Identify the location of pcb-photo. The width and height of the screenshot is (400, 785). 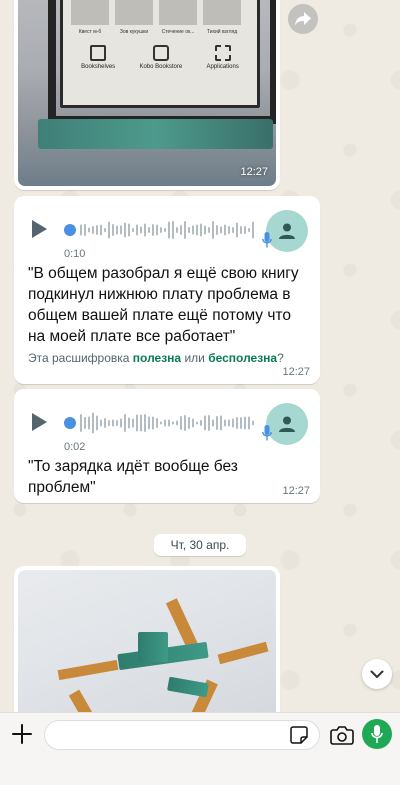
(147, 641).